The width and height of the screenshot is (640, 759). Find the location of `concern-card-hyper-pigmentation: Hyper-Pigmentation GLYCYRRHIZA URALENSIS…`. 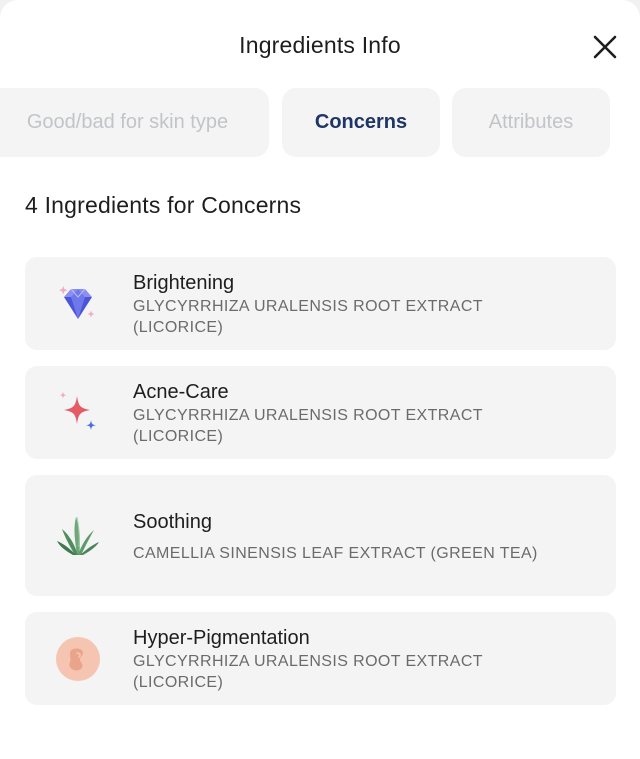

concern-card-hyper-pigmentation: Hyper-Pigmentation GLYCYRRHIZA URALENSIS… is located at coordinates (320, 658).